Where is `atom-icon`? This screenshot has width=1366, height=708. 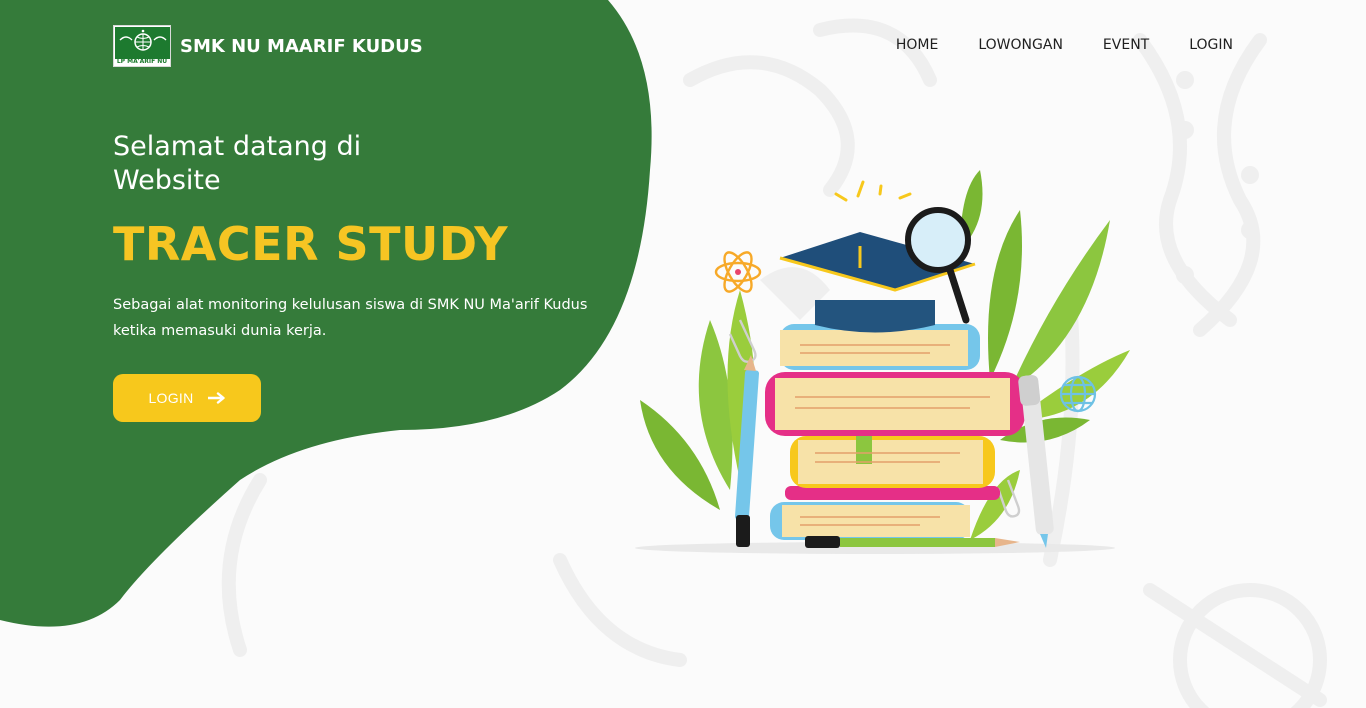
atom-icon is located at coordinates (738, 272).